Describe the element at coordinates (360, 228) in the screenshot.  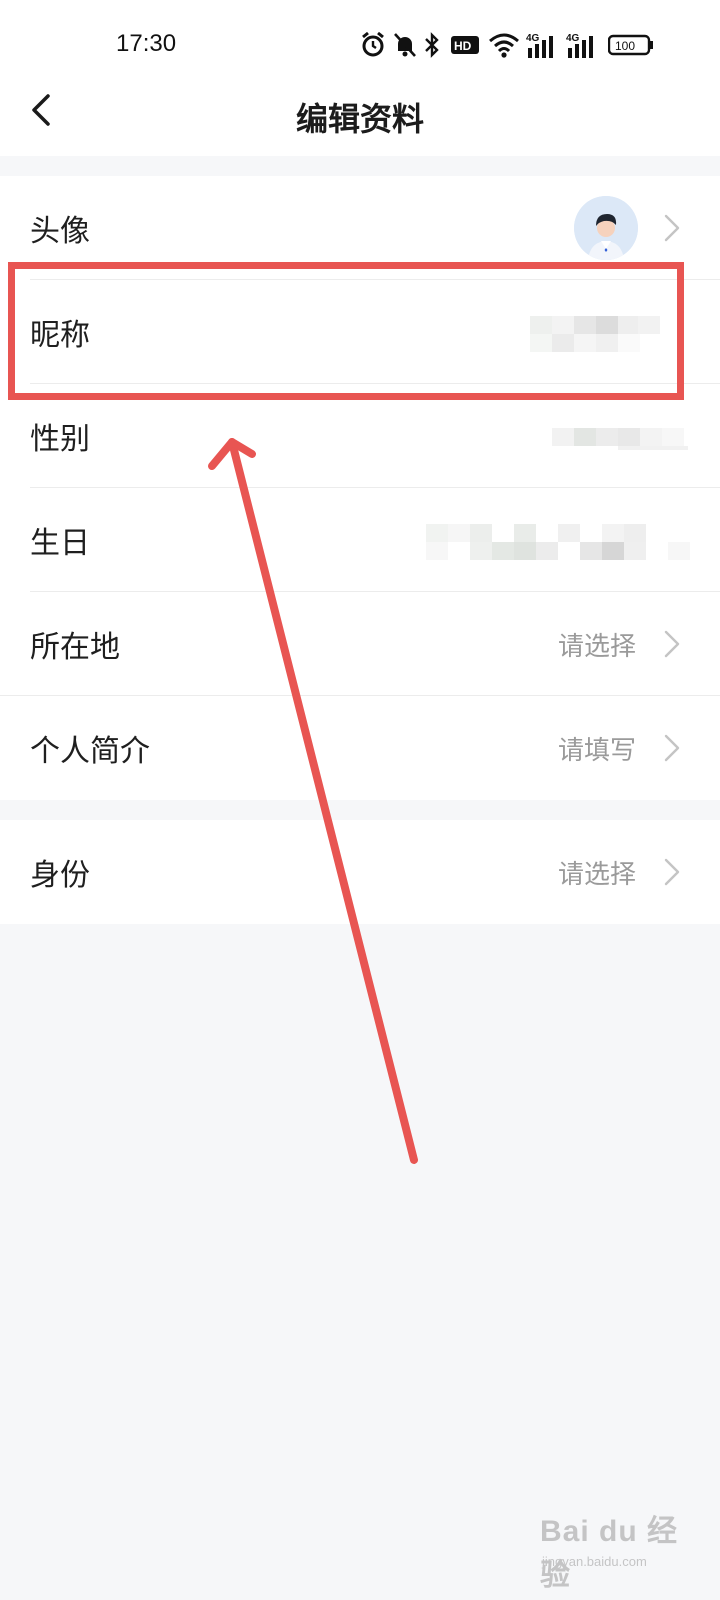
I see `row-avatar: 头像` at that location.